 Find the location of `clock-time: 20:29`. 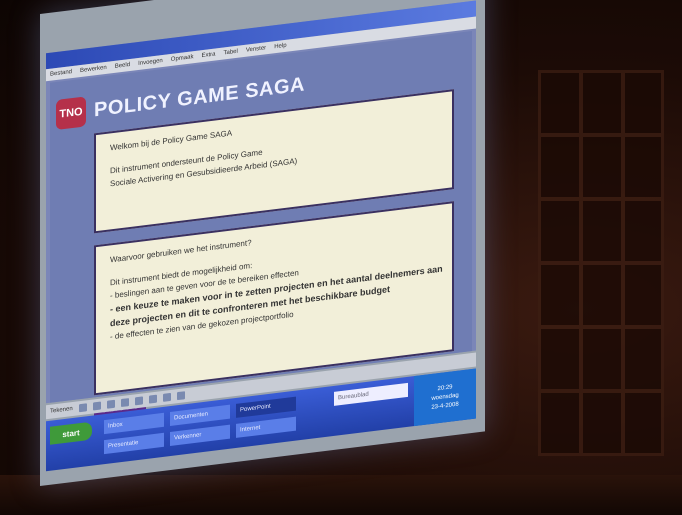

clock-time: 20:29 is located at coordinates (445, 388).